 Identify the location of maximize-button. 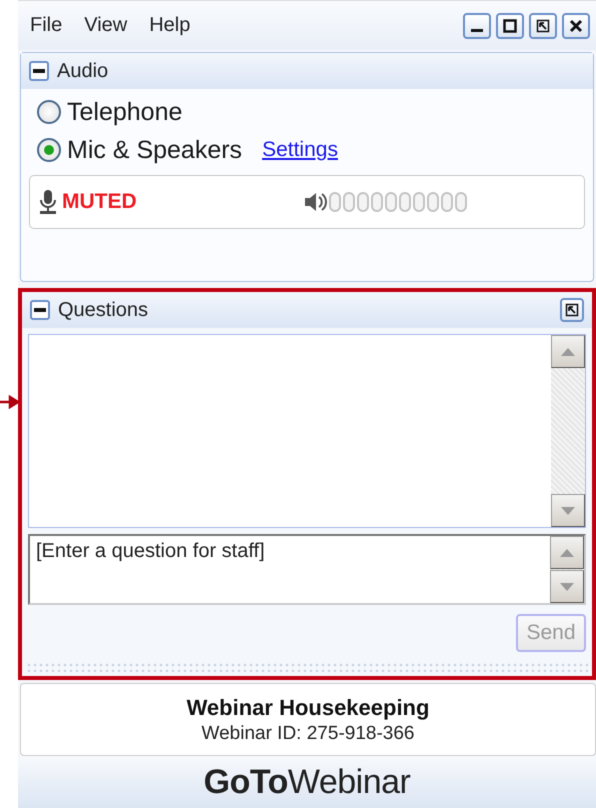
(510, 25).